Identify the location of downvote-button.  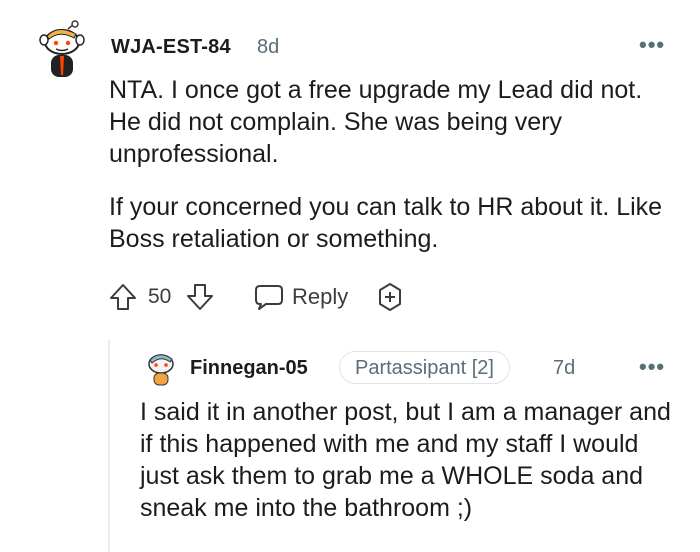
(200, 297).